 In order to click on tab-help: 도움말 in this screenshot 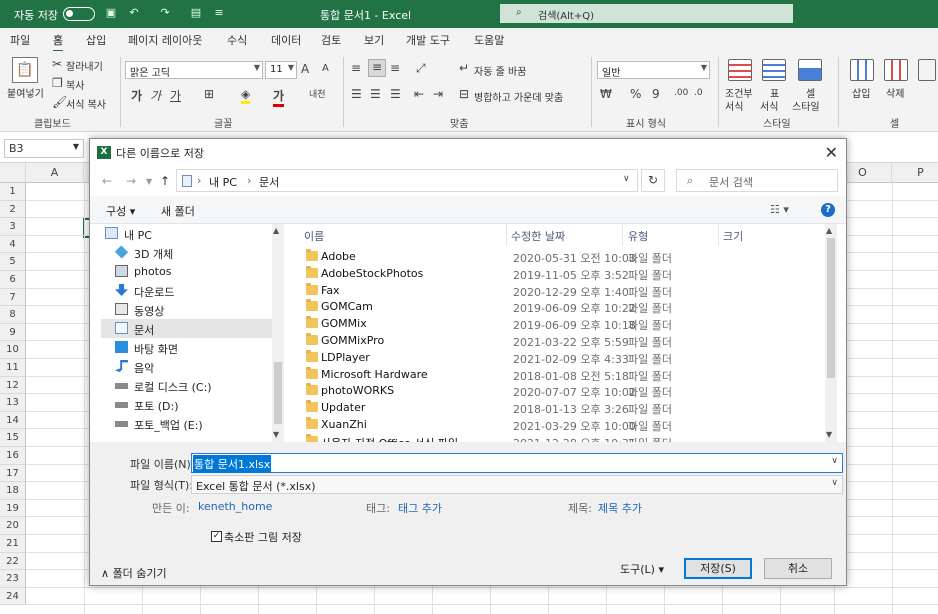, I will do `click(489, 40)`.